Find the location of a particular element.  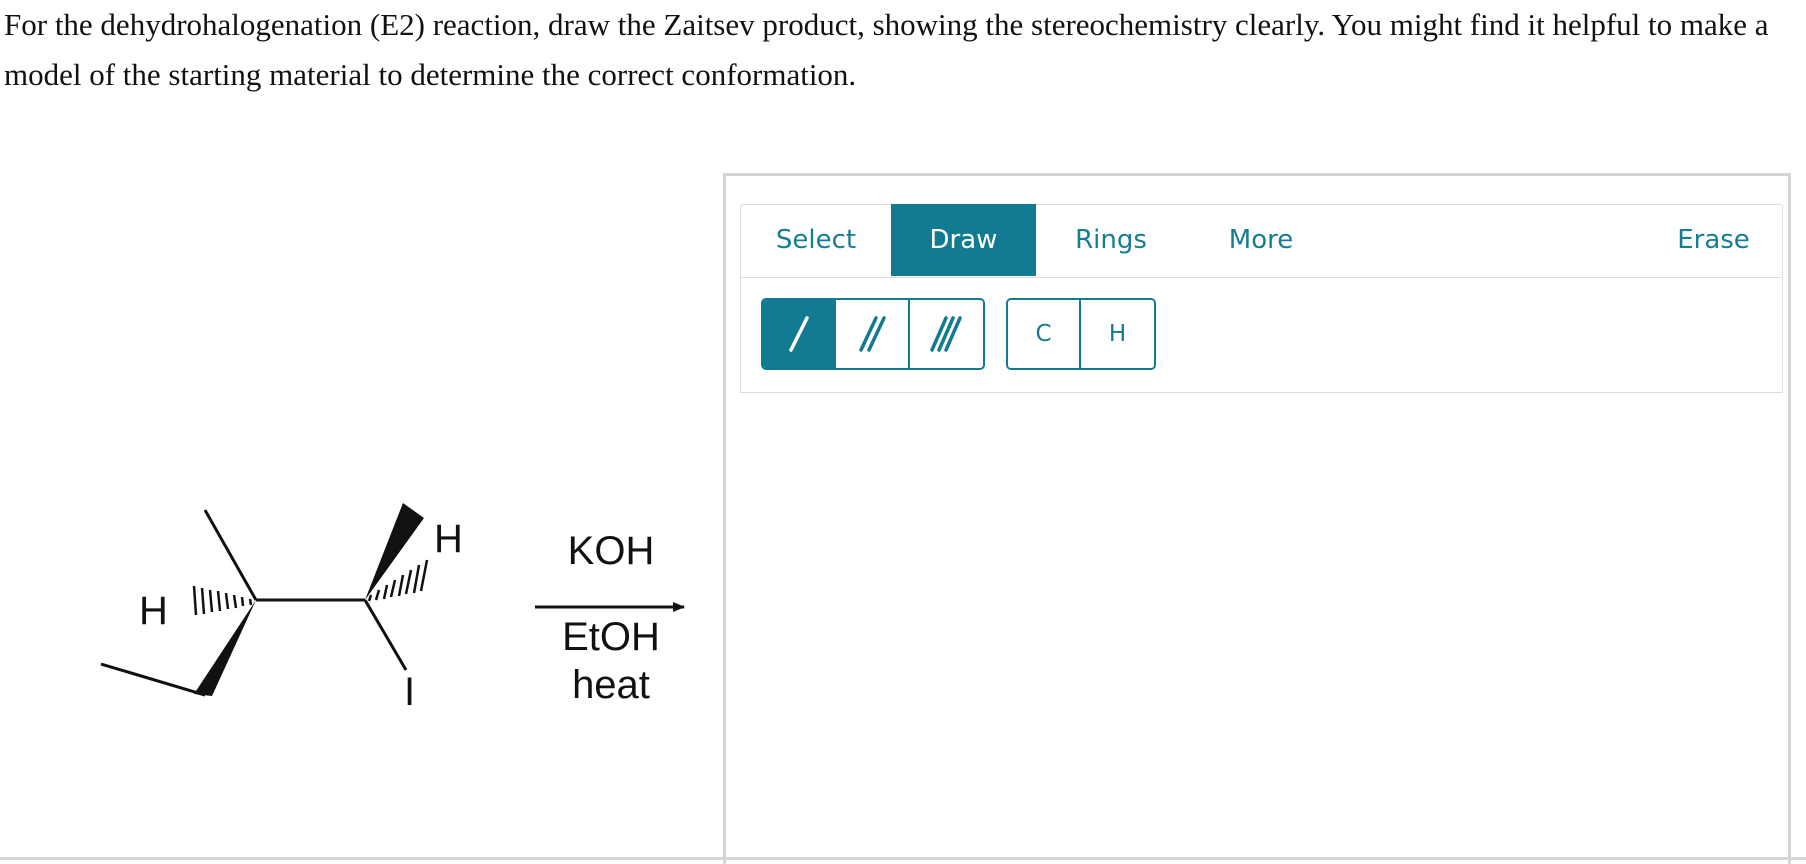

single-bond-icon is located at coordinates (798, 334).